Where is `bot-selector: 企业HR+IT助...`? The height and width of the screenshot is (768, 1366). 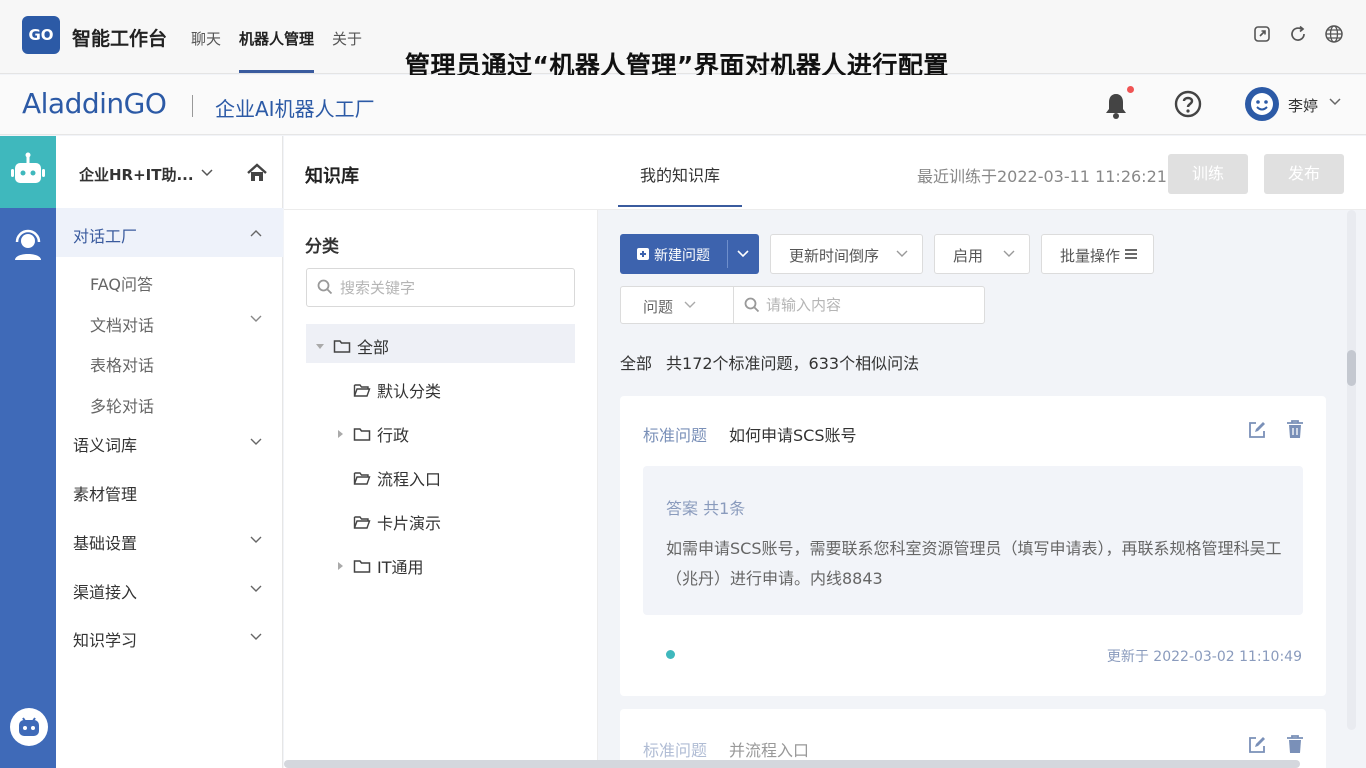
bot-selector: 企业HR+IT助... is located at coordinates (136, 174).